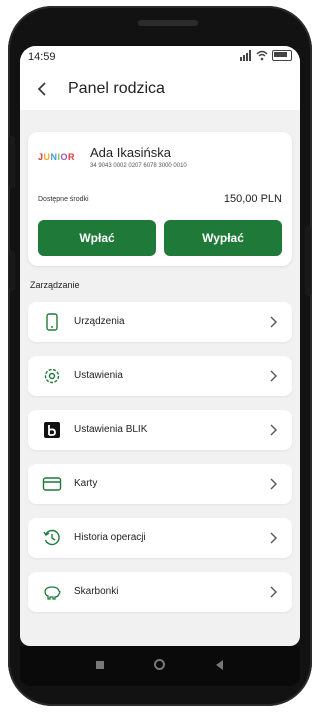 The image size is (320, 712). What do you see at coordinates (130, 152) in the screenshot?
I see `account-name: Ada Ikasińska` at bounding box center [130, 152].